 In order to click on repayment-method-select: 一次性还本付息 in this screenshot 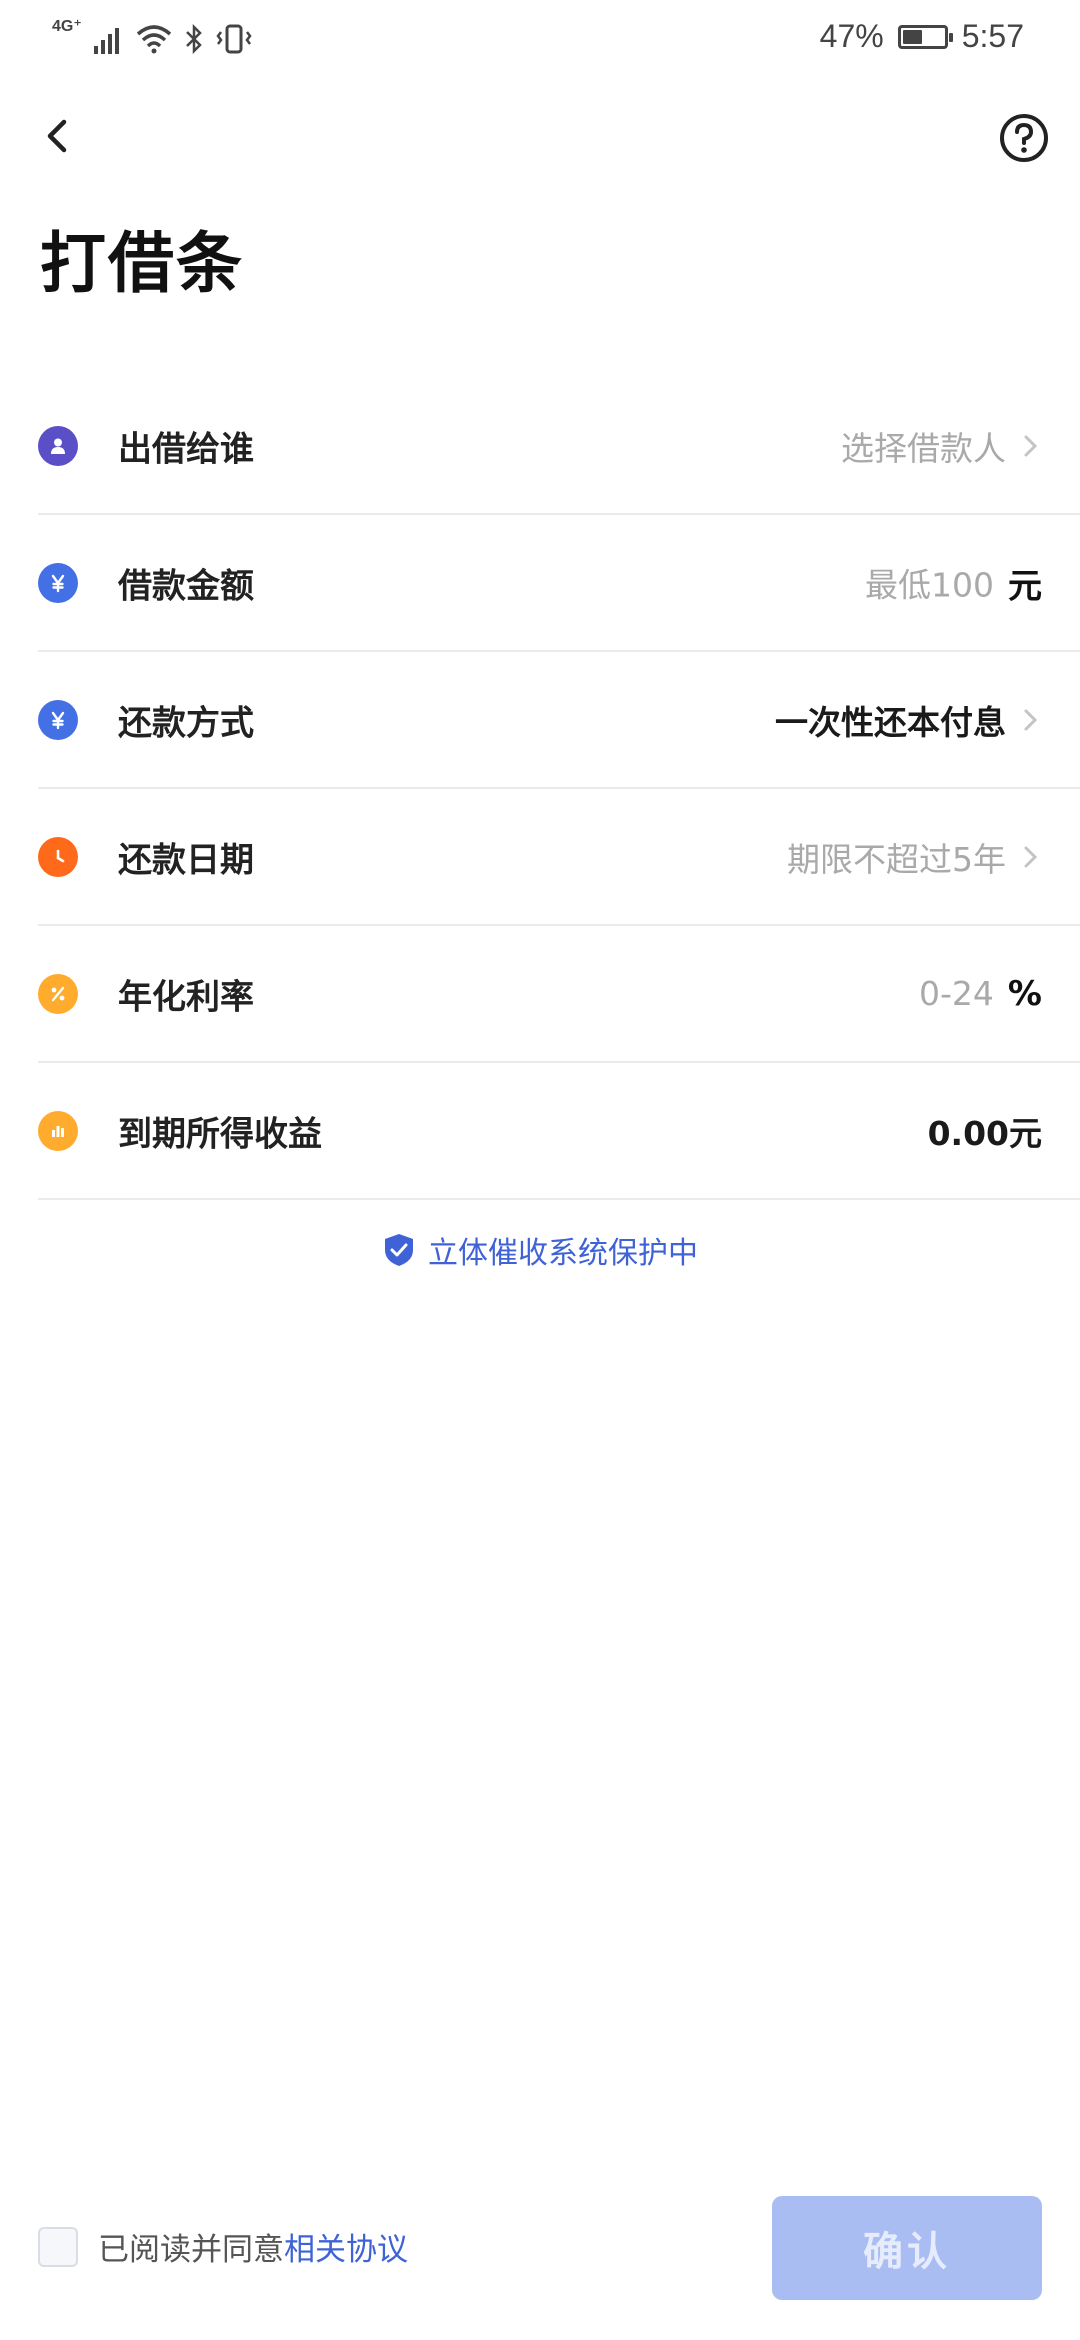, I will do `click(890, 720)`.